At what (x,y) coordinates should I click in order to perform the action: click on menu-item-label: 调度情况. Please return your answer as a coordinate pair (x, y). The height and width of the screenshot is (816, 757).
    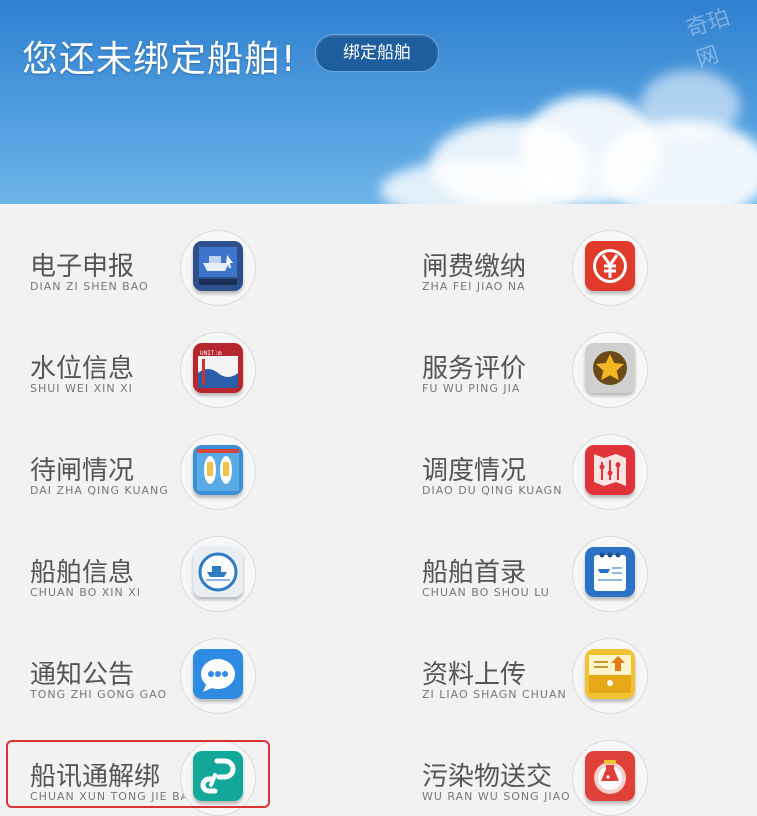
    Looking at the image, I should click on (474, 471).